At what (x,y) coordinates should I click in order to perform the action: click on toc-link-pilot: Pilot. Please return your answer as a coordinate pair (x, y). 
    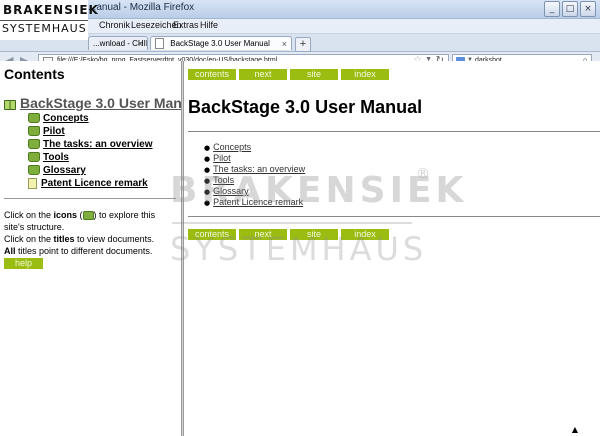
    Looking at the image, I should click on (54, 131).